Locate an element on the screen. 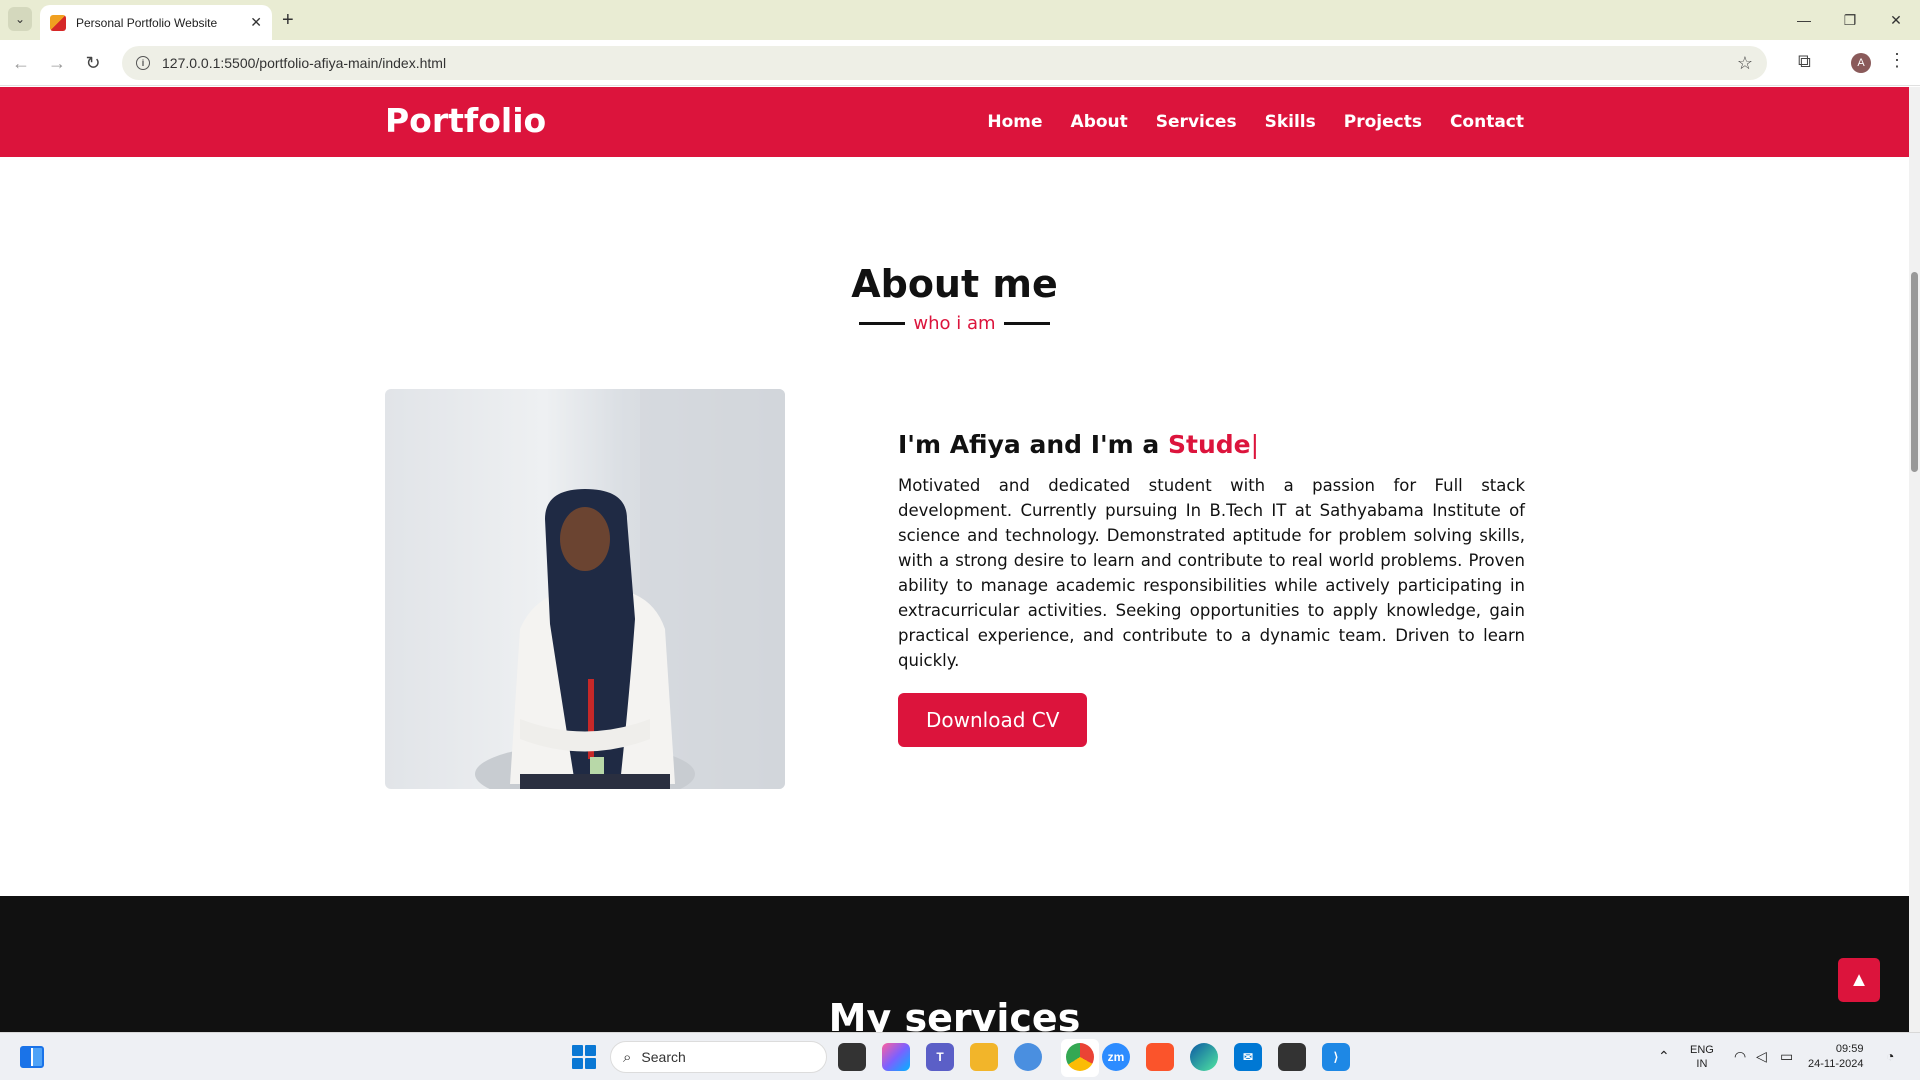  scroll-to-top-button: ▲ is located at coordinates (1859, 980).